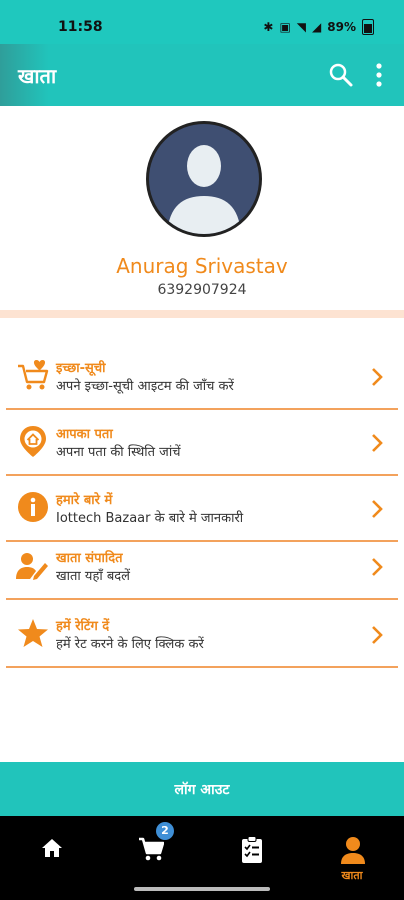  Describe the element at coordinates (33, 375) in the screenshot. I see `wishlist-cart-icon` at that location.